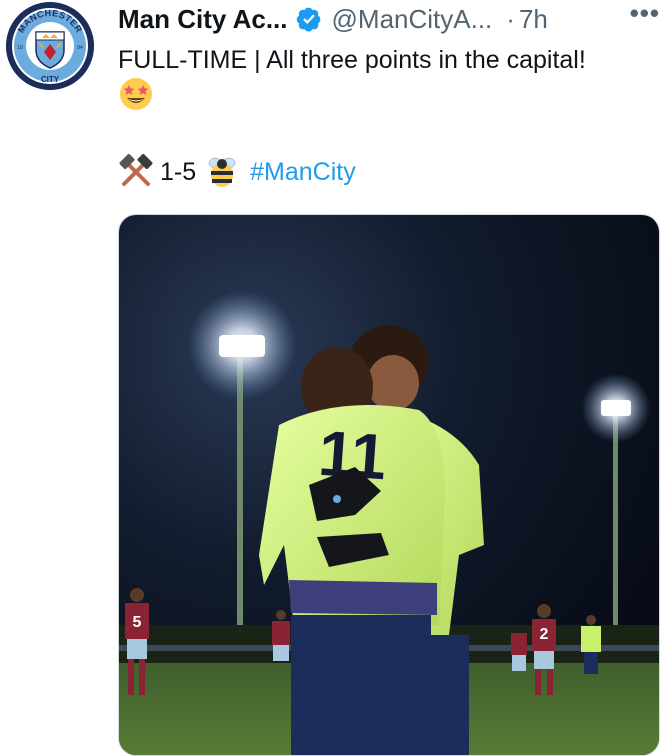 The image size is (668, 756). I want to click on score-line: 1-5 #ManCity, so click(237, 172).